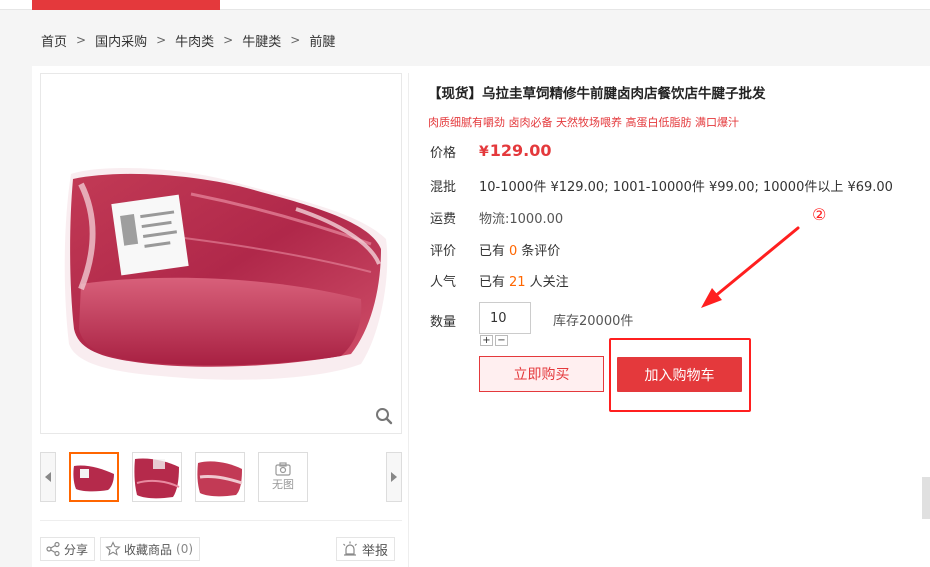 This screenshot has height=567, width=930. I want to click on star-icon, so click(113, 548).